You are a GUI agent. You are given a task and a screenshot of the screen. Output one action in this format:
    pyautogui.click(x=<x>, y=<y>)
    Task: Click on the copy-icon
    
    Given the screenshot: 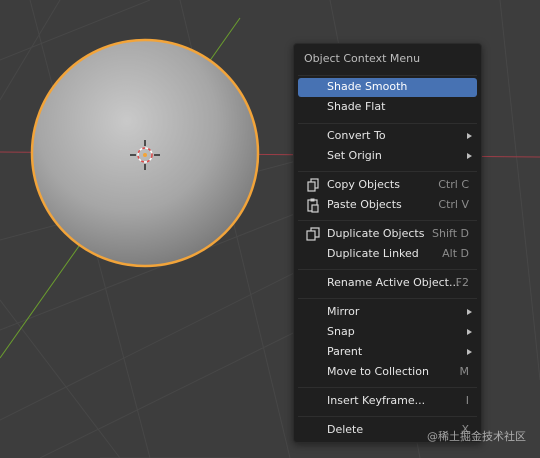 What is the action you would take?
    pyautogui.click(x=313, y=185)
    